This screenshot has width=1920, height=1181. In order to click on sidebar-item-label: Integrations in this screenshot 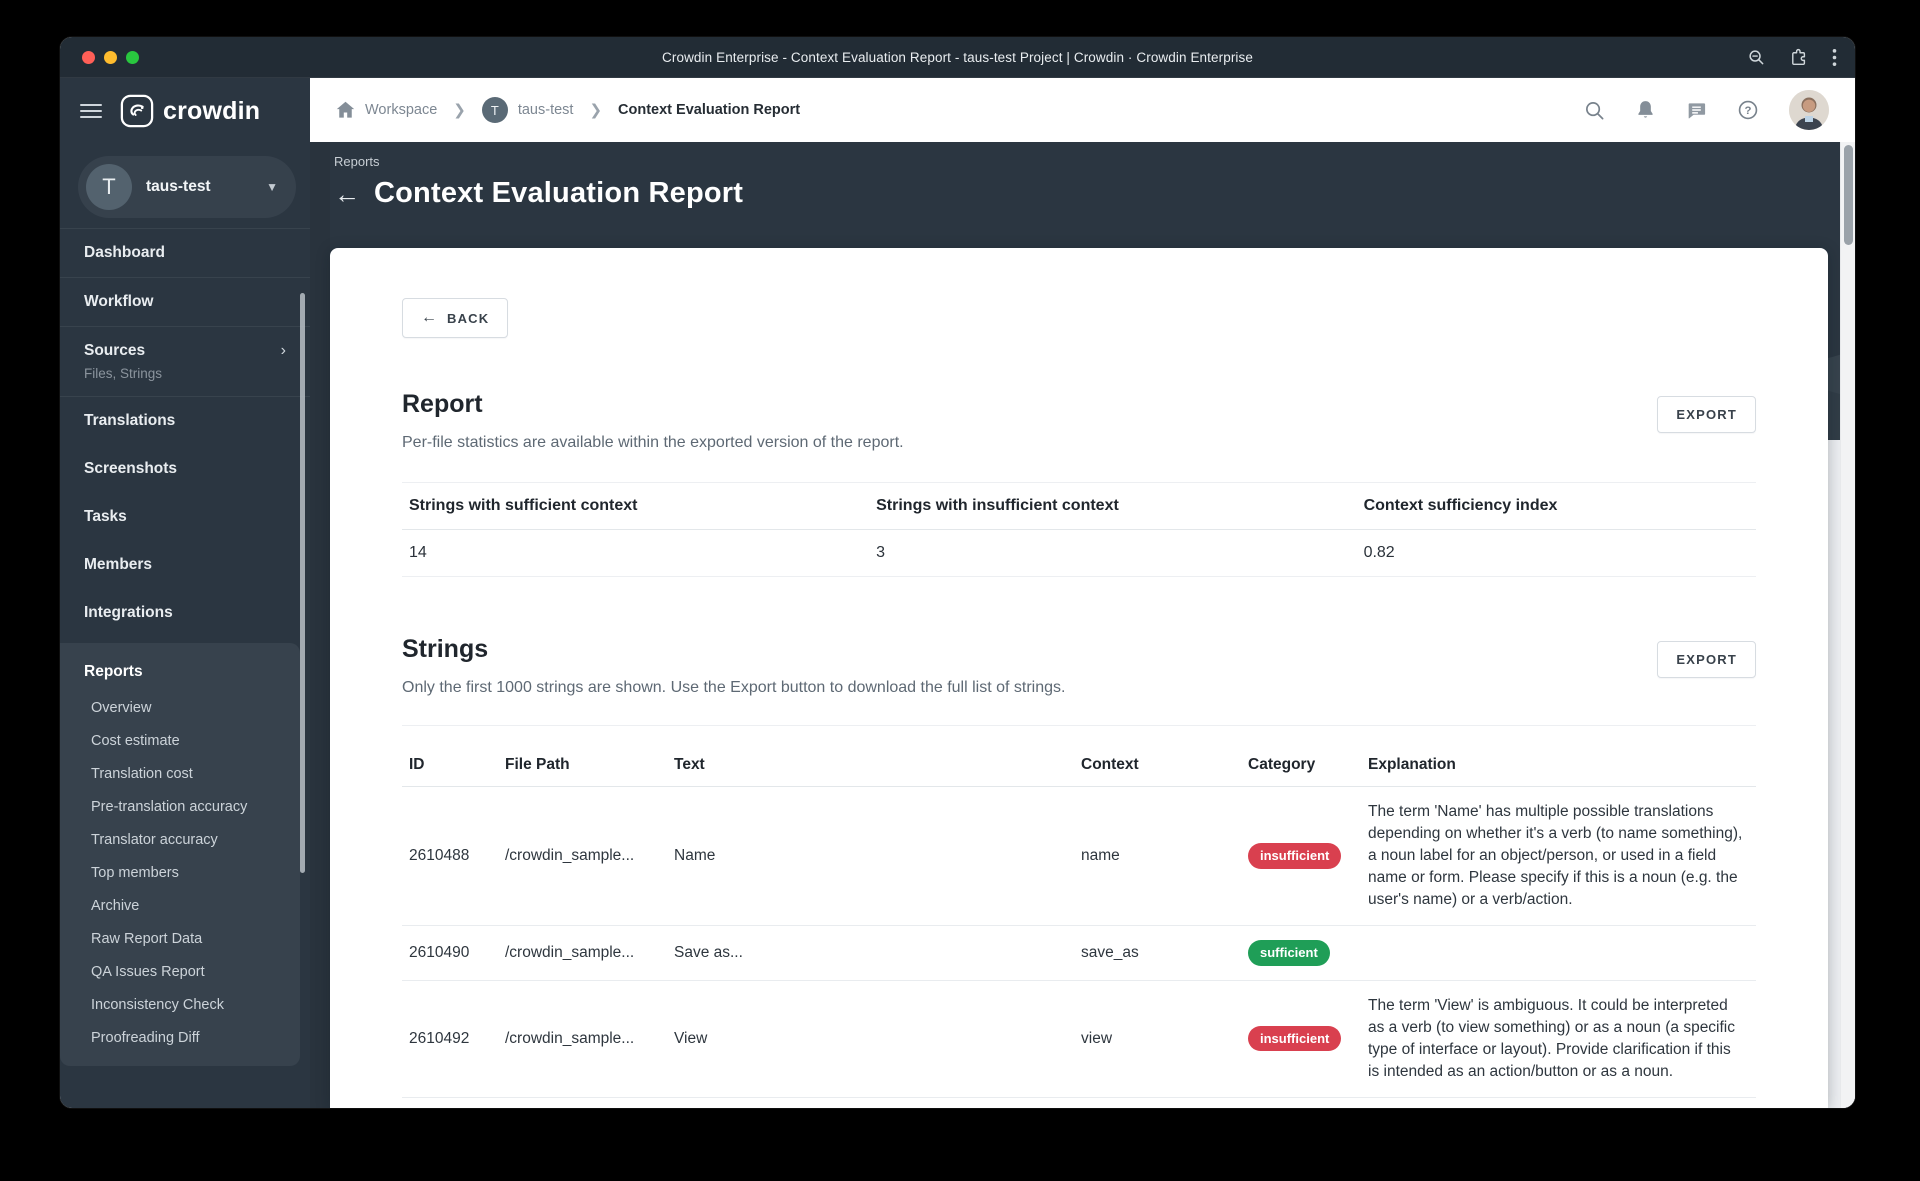, I will do `click(128, 612)`.